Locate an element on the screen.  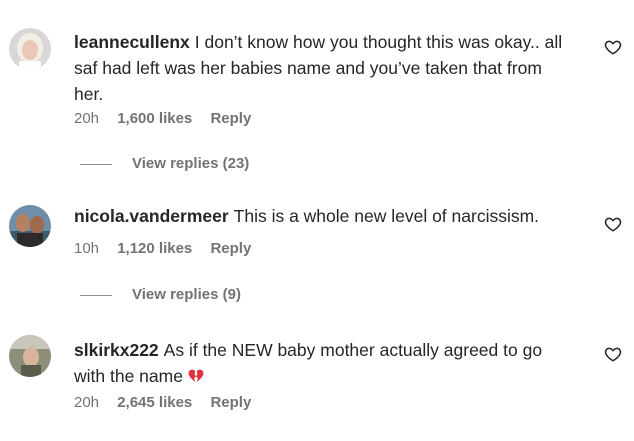
comment-meta: 10h 1,120 likes Reply is located at coordinates (169, 248).